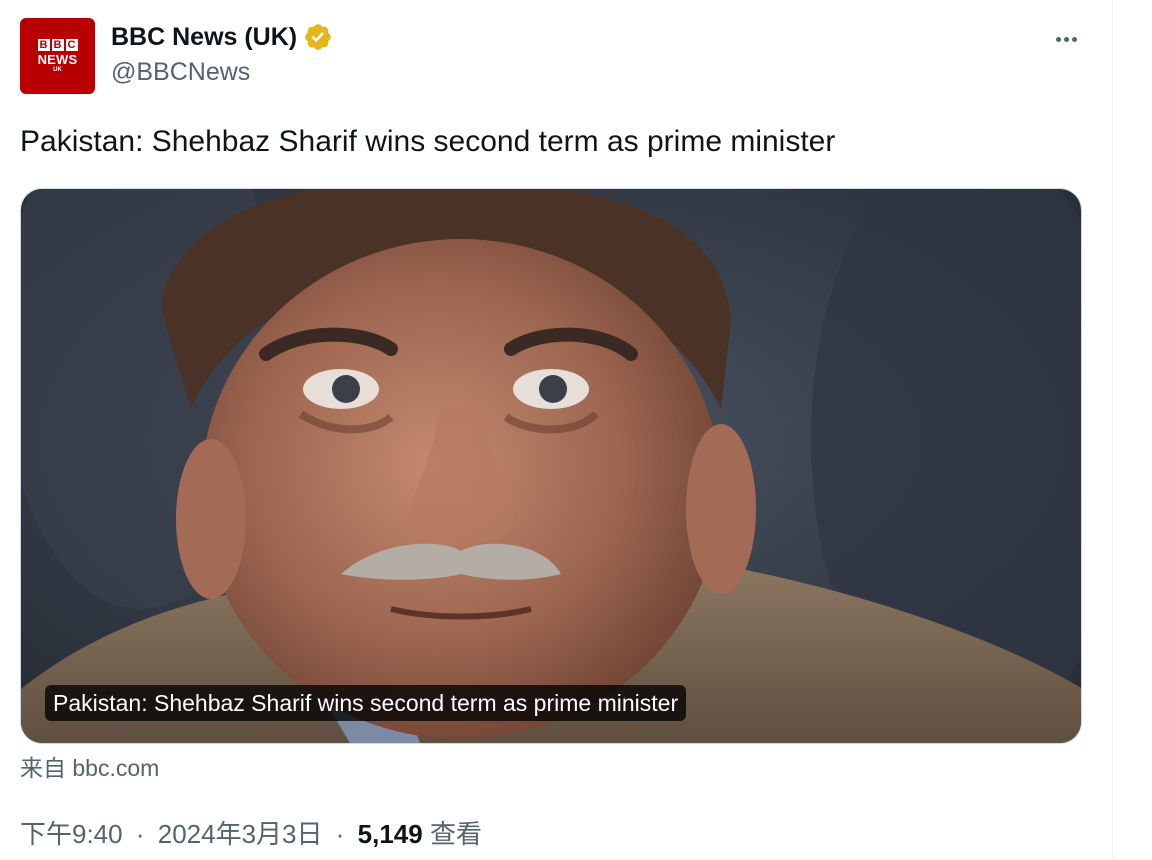 This screenshot has height=860, width=1152. I want to click on more-options-button, so click(1066, 39).